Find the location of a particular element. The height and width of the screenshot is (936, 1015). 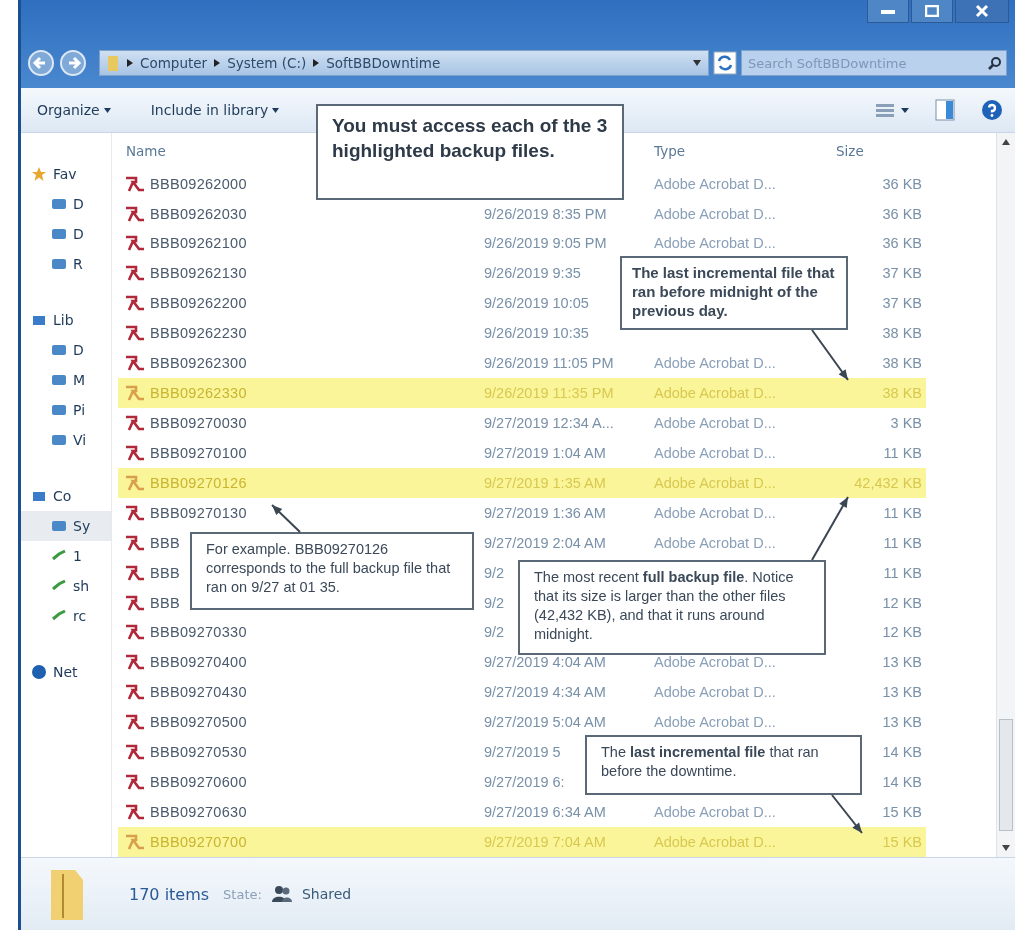

network-drive-icon is located at coordinates (59, 616).